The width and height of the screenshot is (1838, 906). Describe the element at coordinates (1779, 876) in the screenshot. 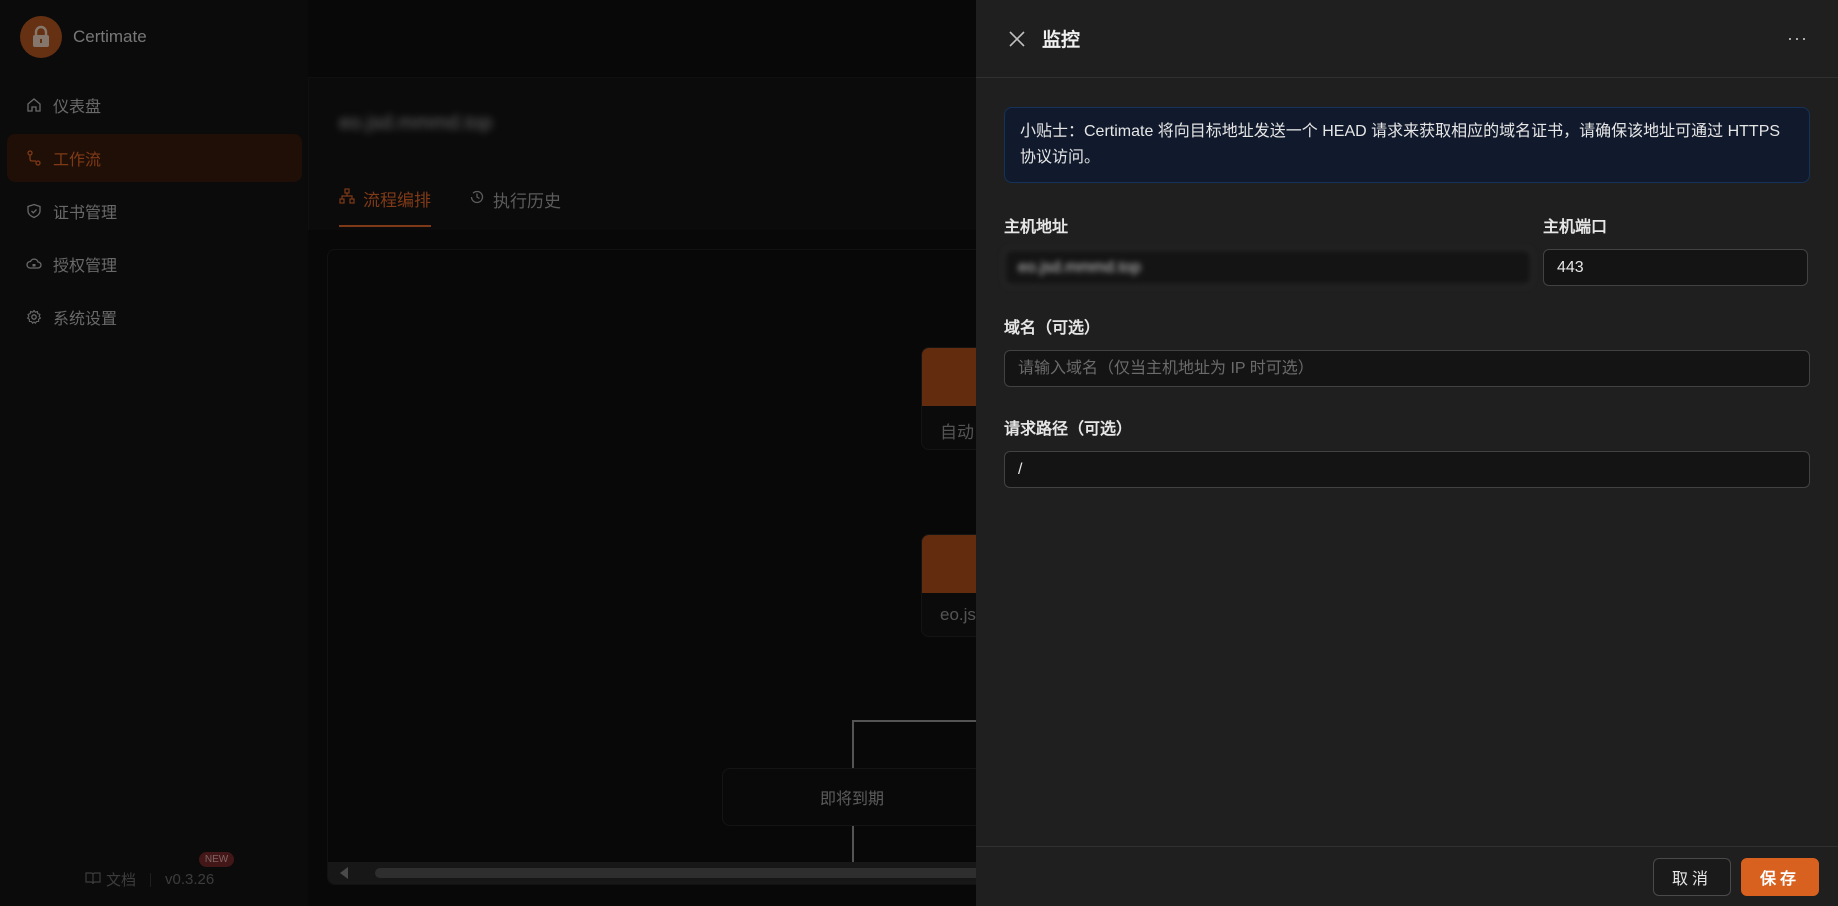

I see `save-button: 保存` at that location.